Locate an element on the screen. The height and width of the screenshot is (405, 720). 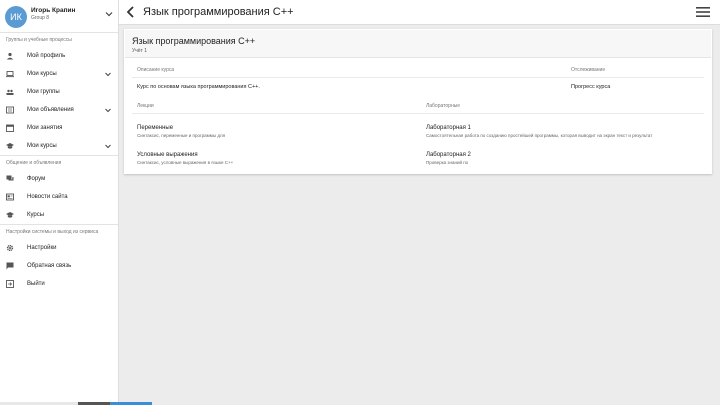
sidebar-item-groups: Мои группы is located at coordinates (59, 92).